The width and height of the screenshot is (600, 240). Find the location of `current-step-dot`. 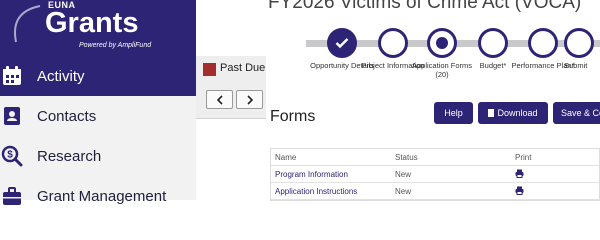

current-step-dot is located at coordinates (442, 43).